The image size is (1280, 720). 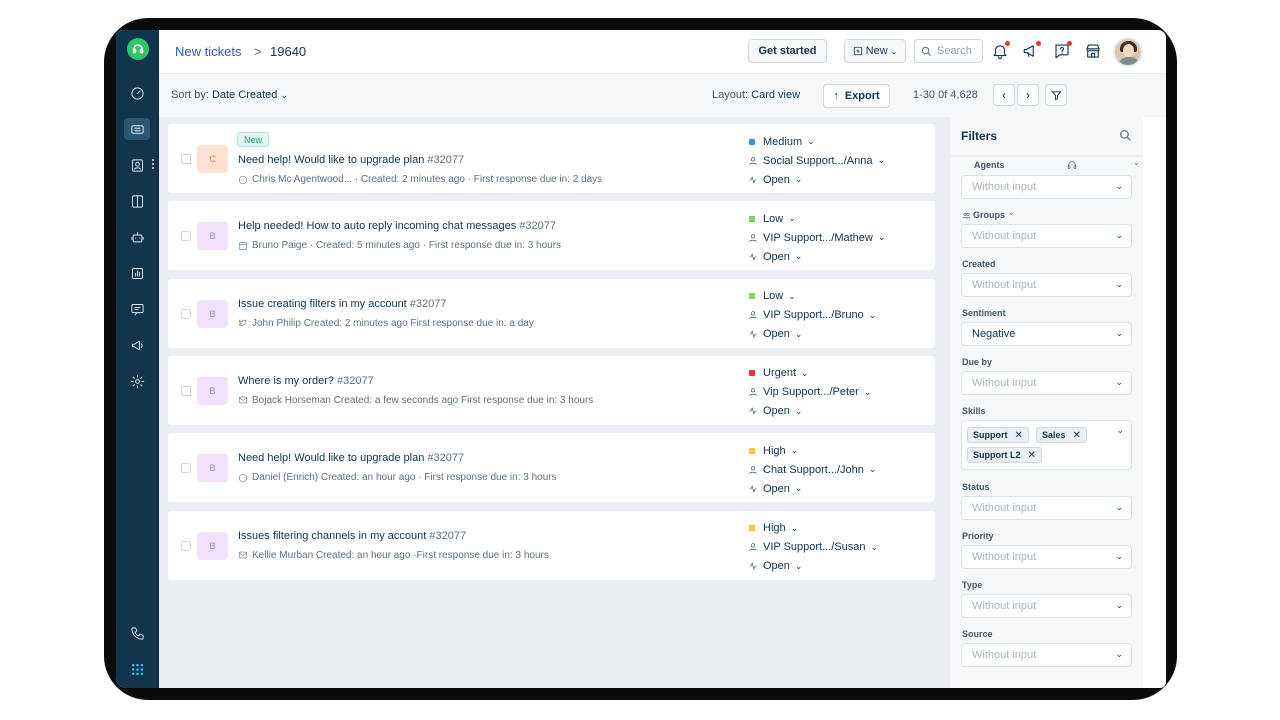 What do you see at coordinates (1004, 95) in the screenshot?
I see `prev-page-button: ‹` at bounding box center [1004, 95].